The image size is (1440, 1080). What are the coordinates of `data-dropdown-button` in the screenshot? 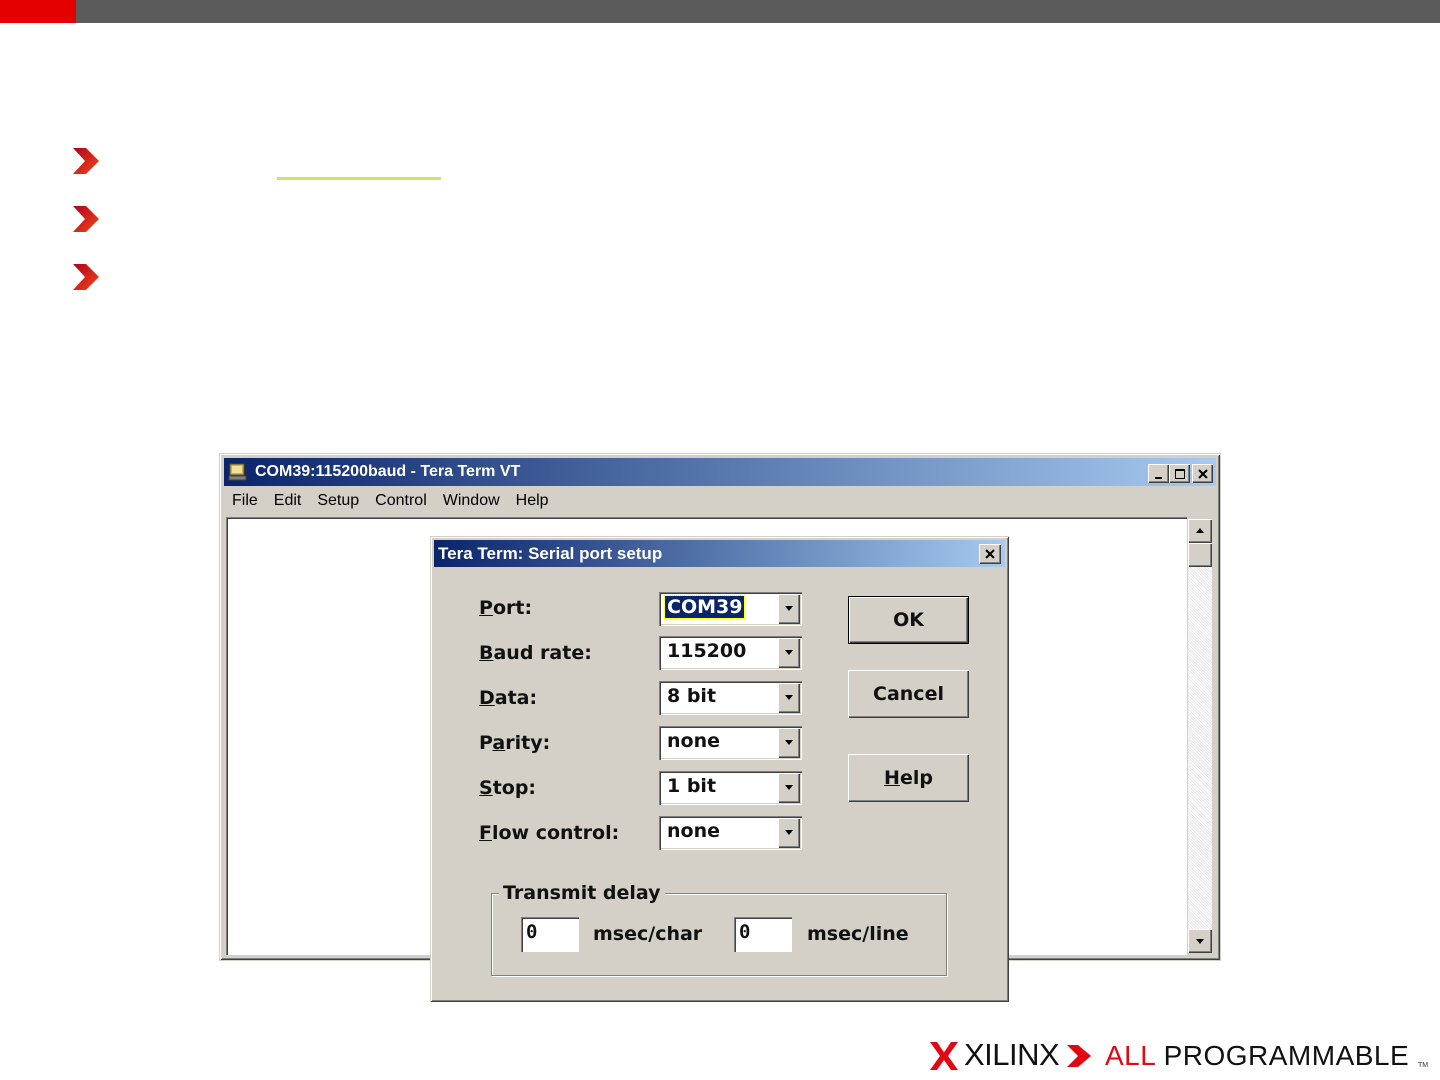 It's located at (789, 698).